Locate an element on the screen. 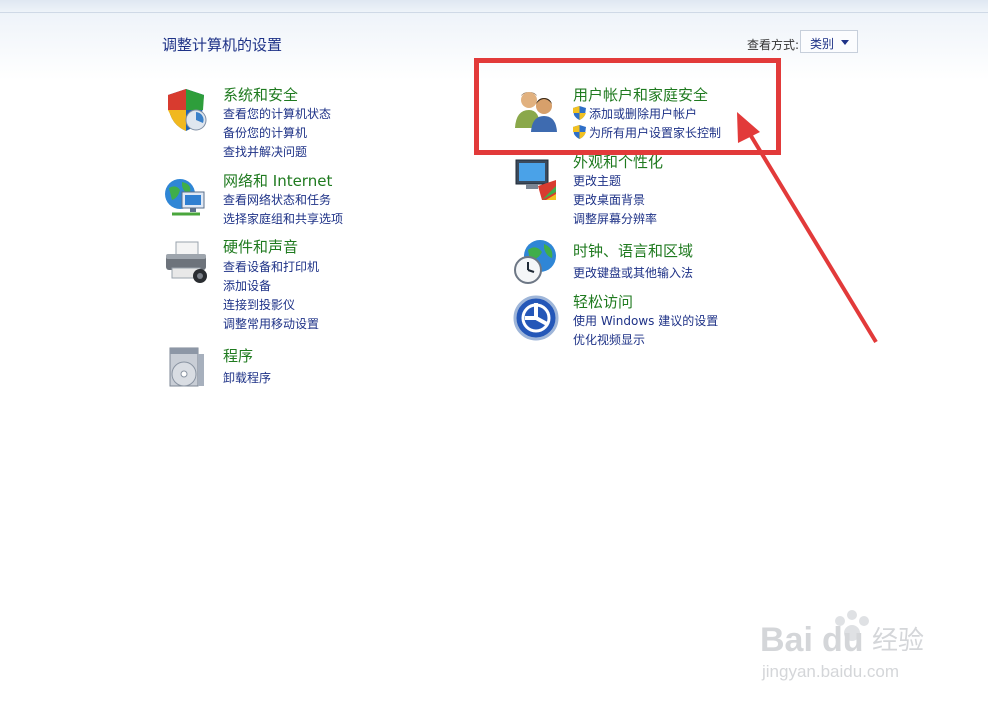 This screenshot has width=988, height=704. svg-text: jingyan.baidu.com is located at coordinates (830, 671).